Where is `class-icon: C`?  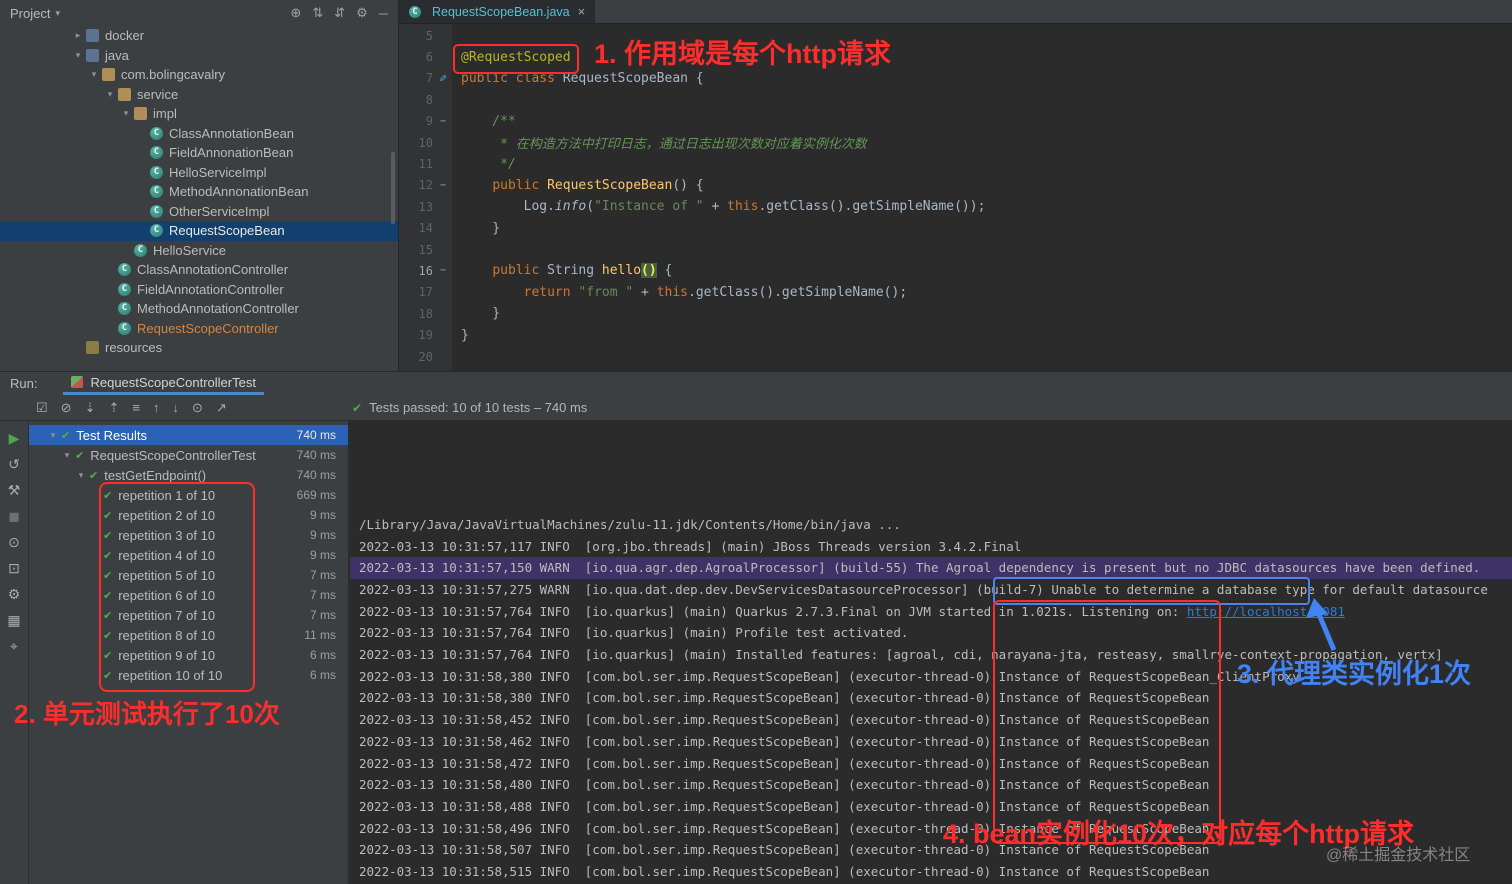 class-icon: C is located at coordinates (156, 153).